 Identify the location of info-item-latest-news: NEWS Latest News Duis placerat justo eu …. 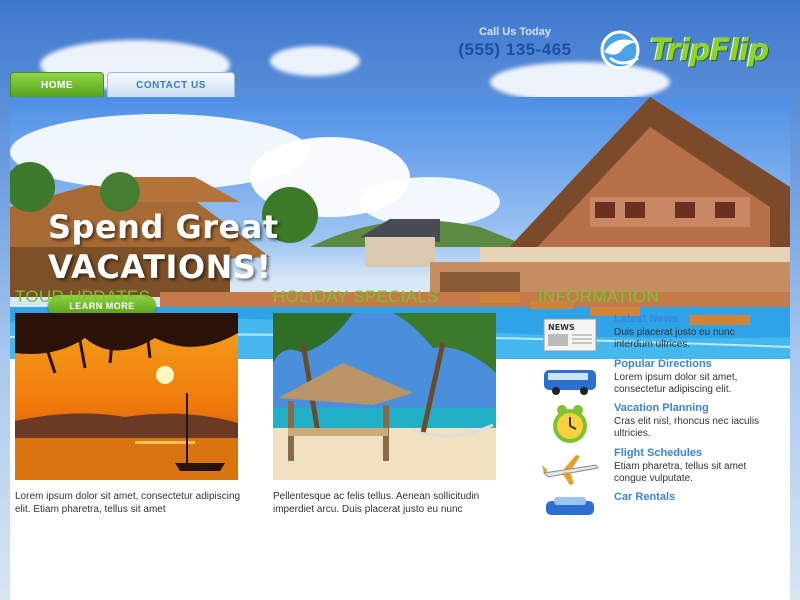
(658, 335).